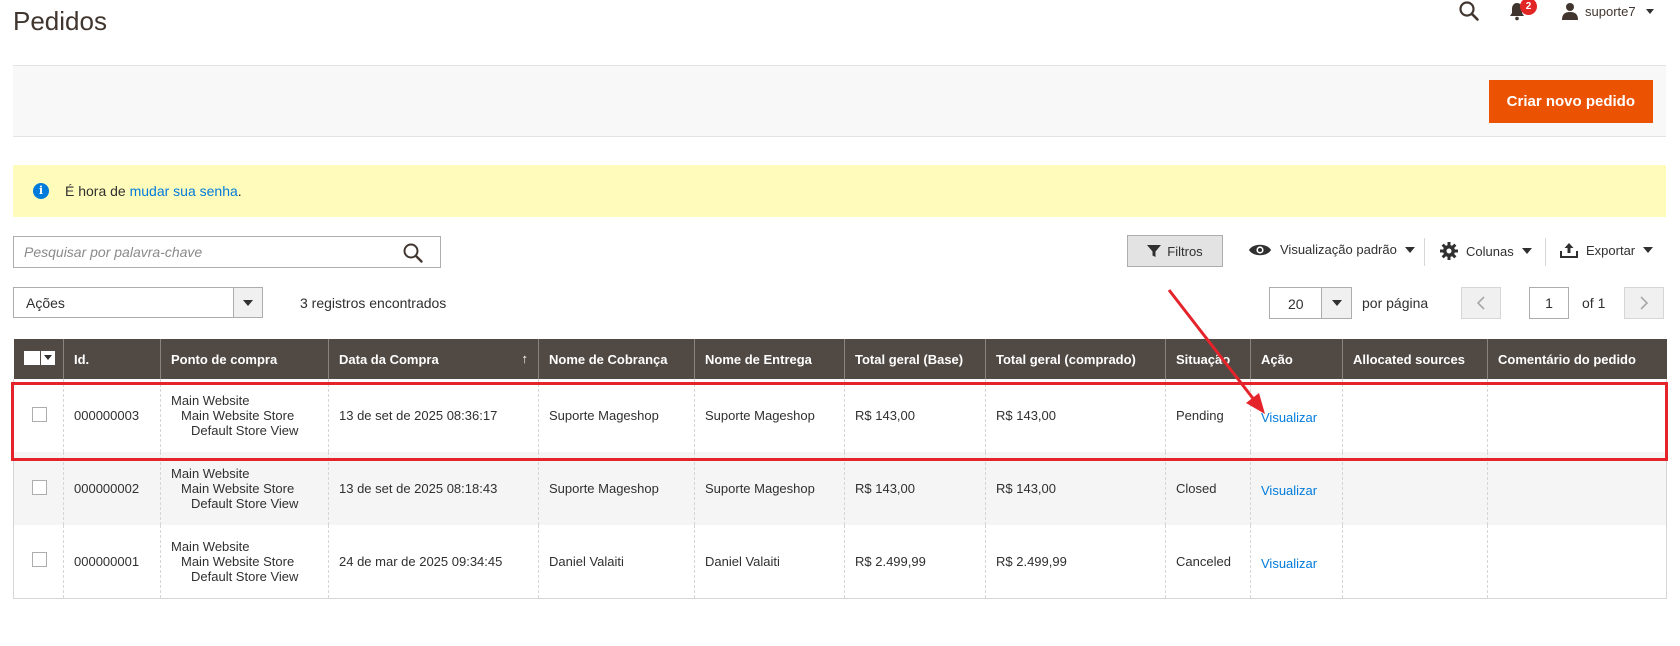 Image resolution: width=1680 pixels, height=646 pixels. I want to click on info-icon: i, so click(41, 191).